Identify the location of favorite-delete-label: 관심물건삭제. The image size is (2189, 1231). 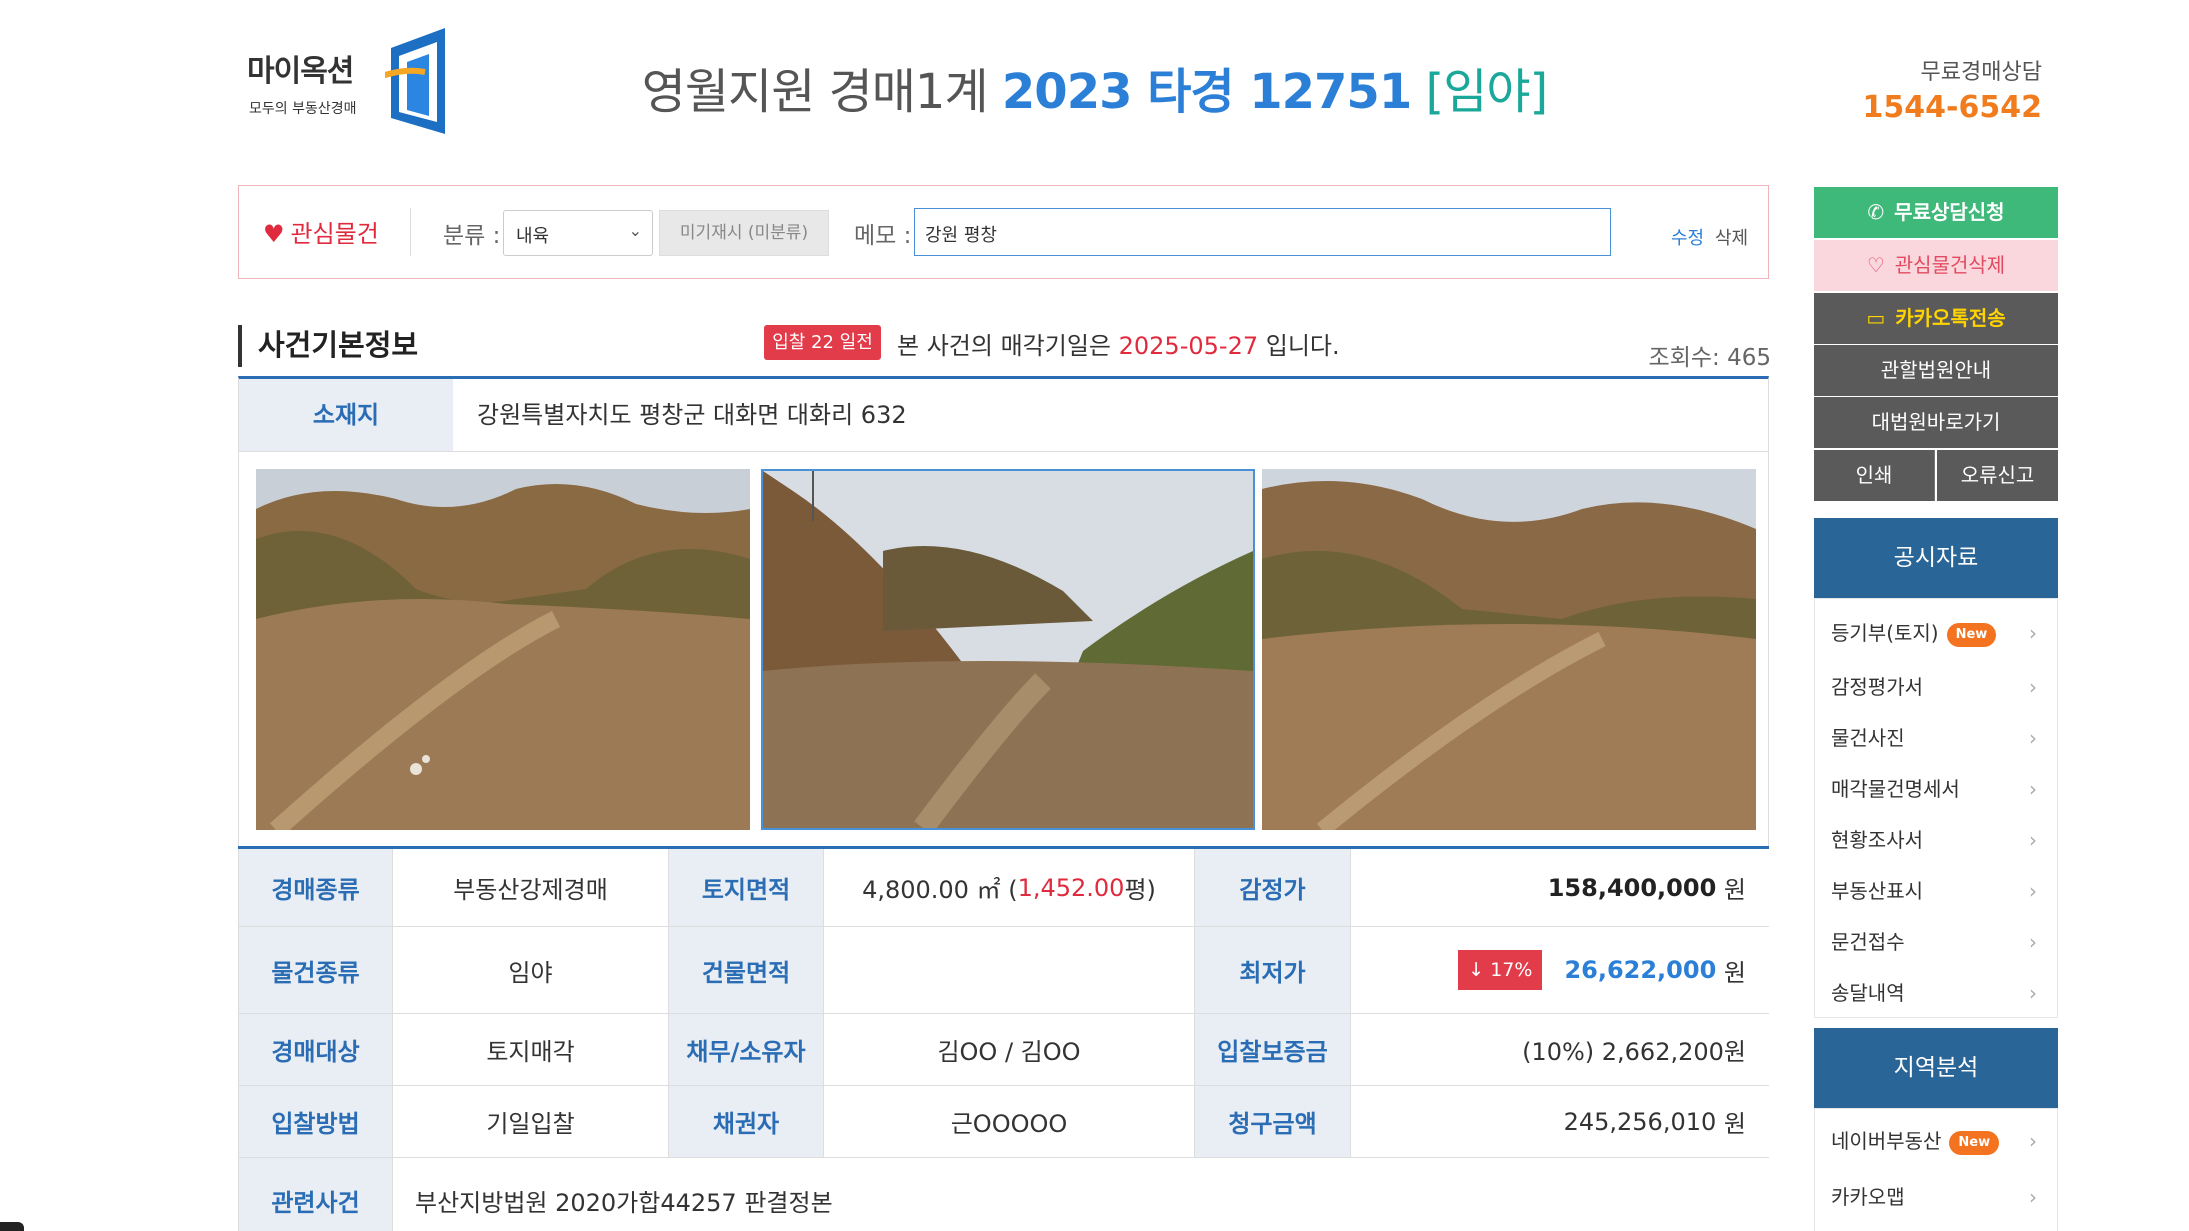
(1950, 265).